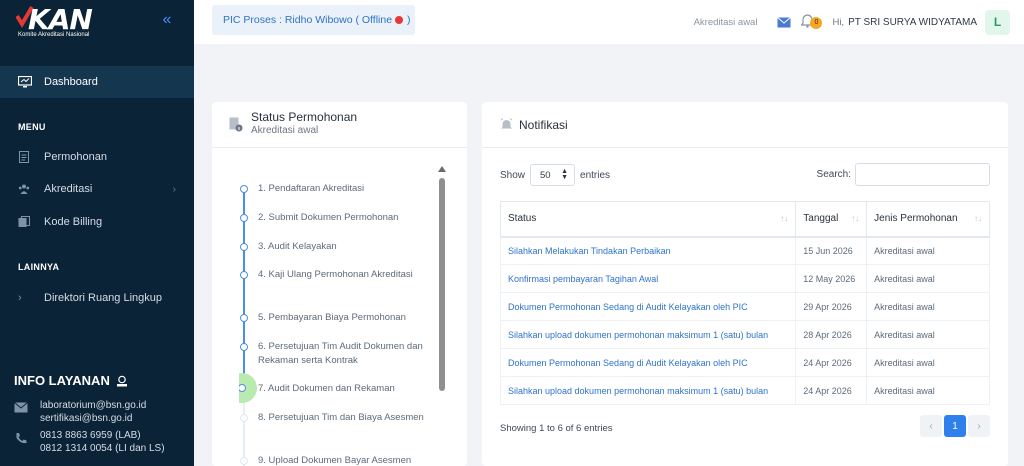 This screenshot has width=1024, height=466. I want to click on status-link: Silahkan Melakukan Tindakan Perbaikan, so click(648, 250).